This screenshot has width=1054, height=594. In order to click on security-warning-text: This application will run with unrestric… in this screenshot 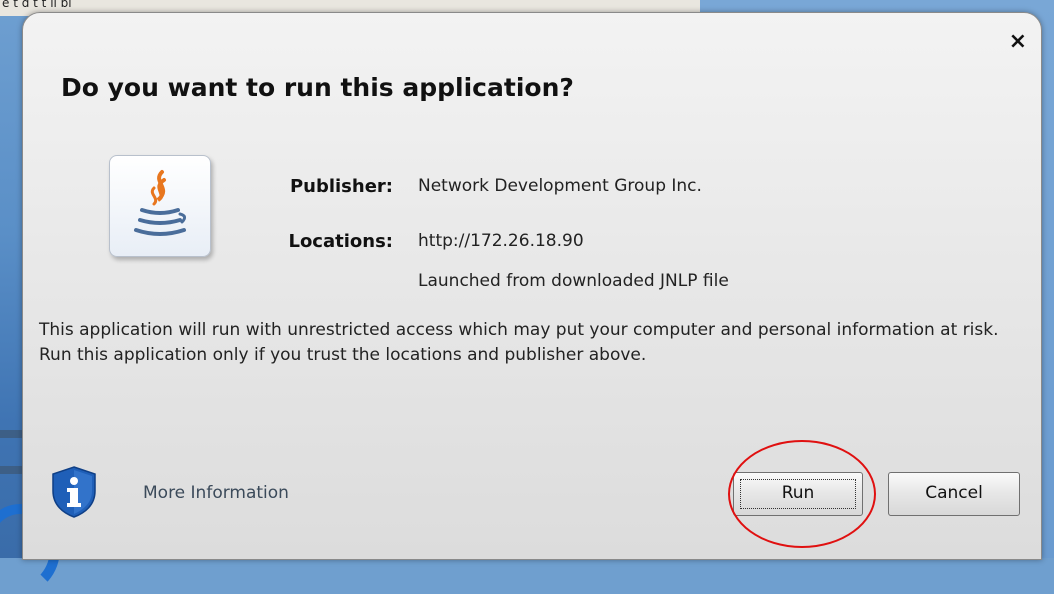, I will do `click(519, 342)`.